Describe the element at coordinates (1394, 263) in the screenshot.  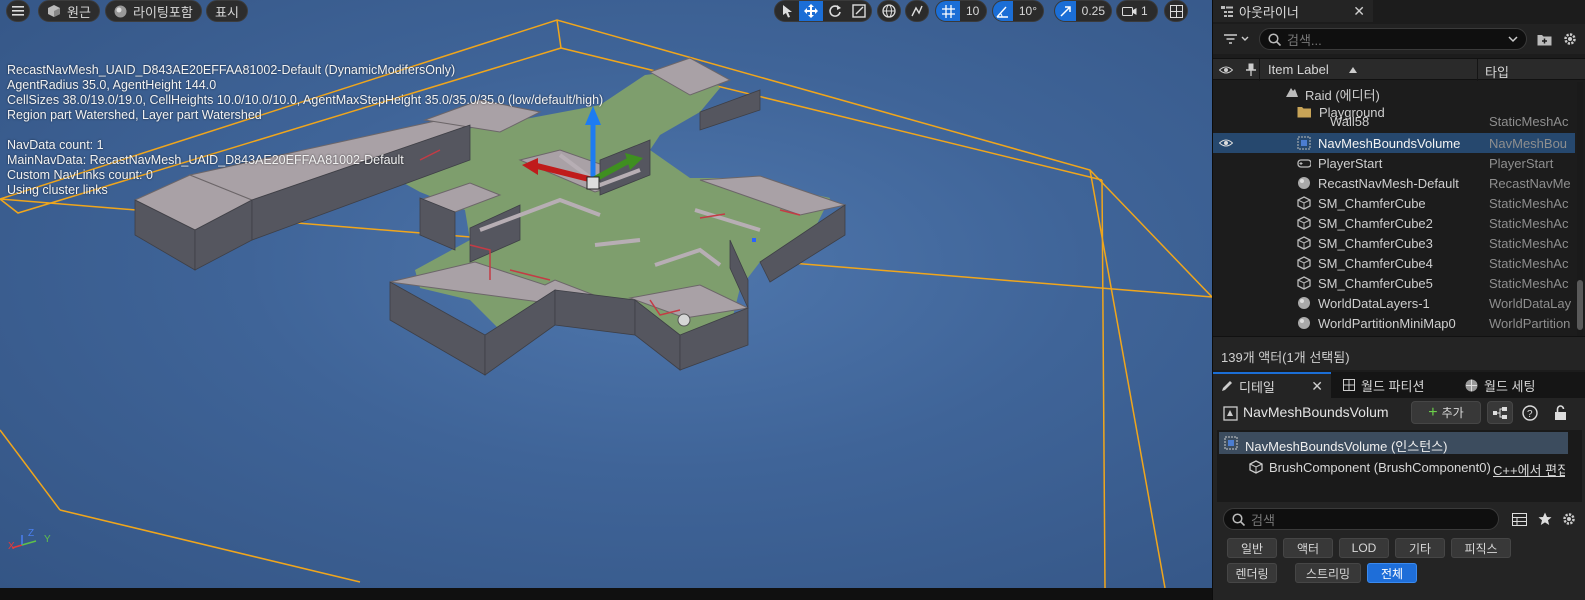
I see `tree-row: SM_ChamferCube4 StaticMeshAc` at that location.